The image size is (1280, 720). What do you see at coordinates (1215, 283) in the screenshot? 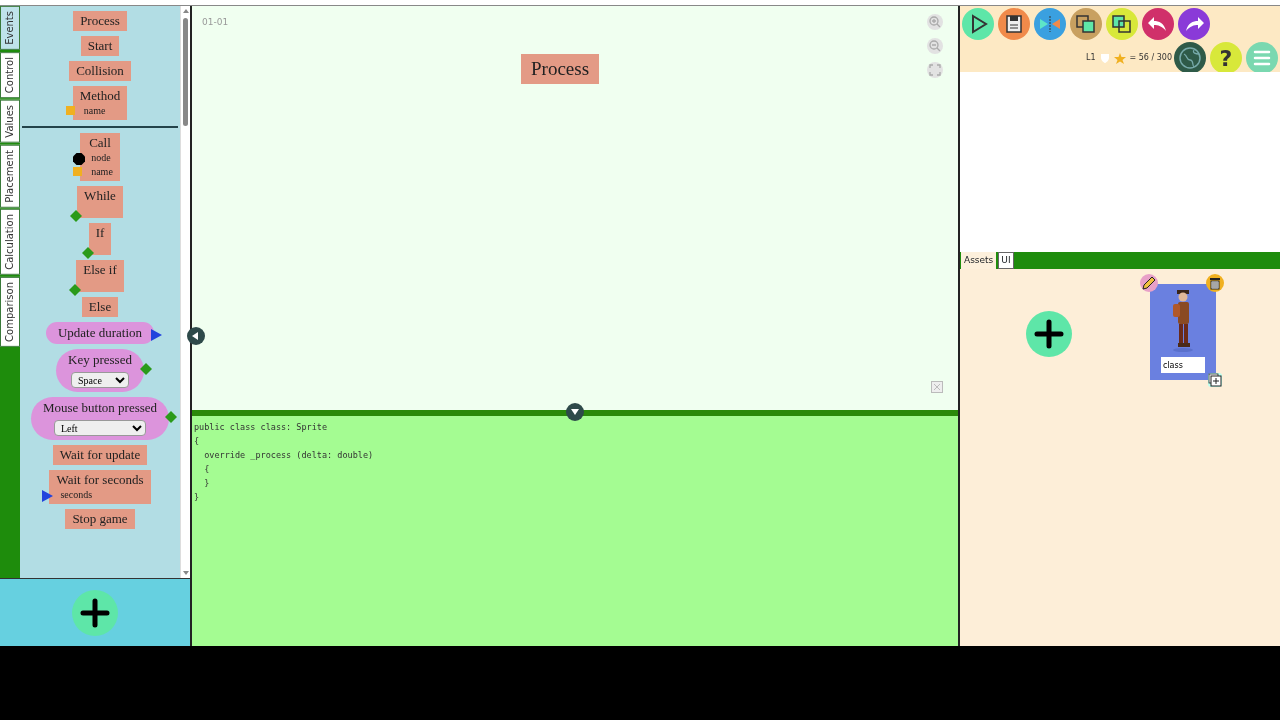
I see `delete-button` at bounding box center [1215, 283].